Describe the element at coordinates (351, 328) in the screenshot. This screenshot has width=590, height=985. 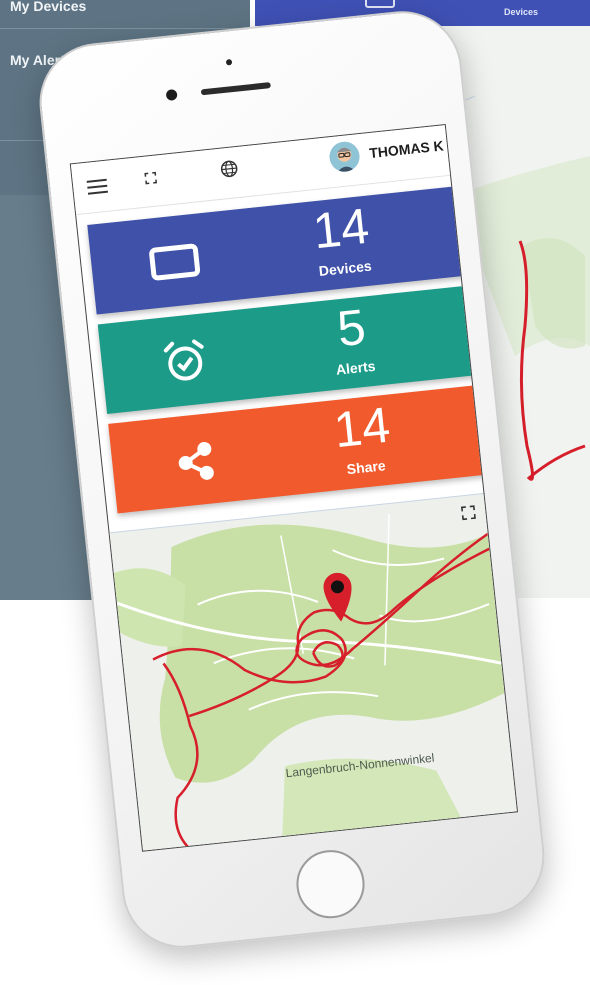
I see `alerts-count: 5` at that location.